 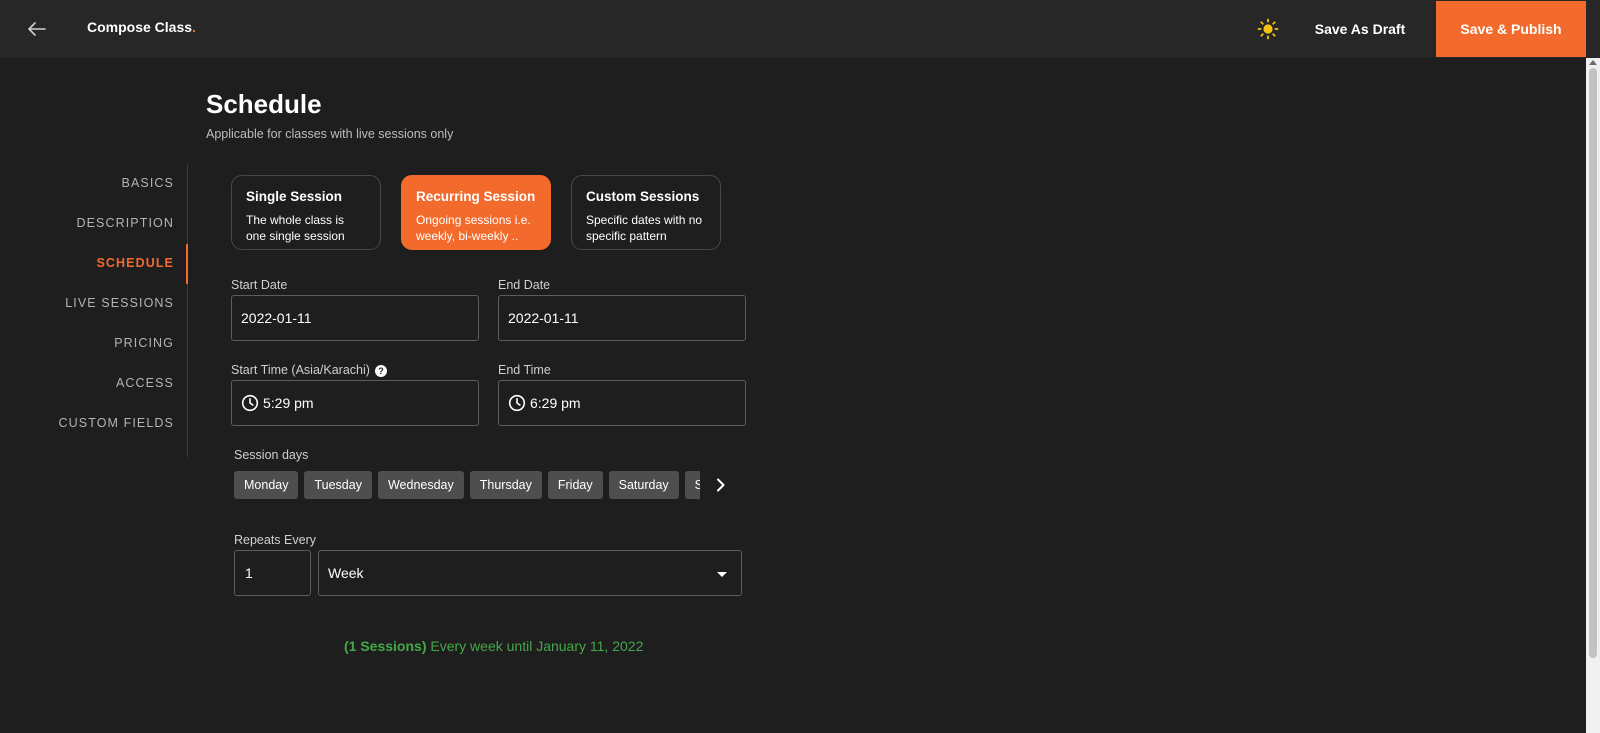 I want to click on session-type-title: Custom Sessions, so click(x=643, y=196).